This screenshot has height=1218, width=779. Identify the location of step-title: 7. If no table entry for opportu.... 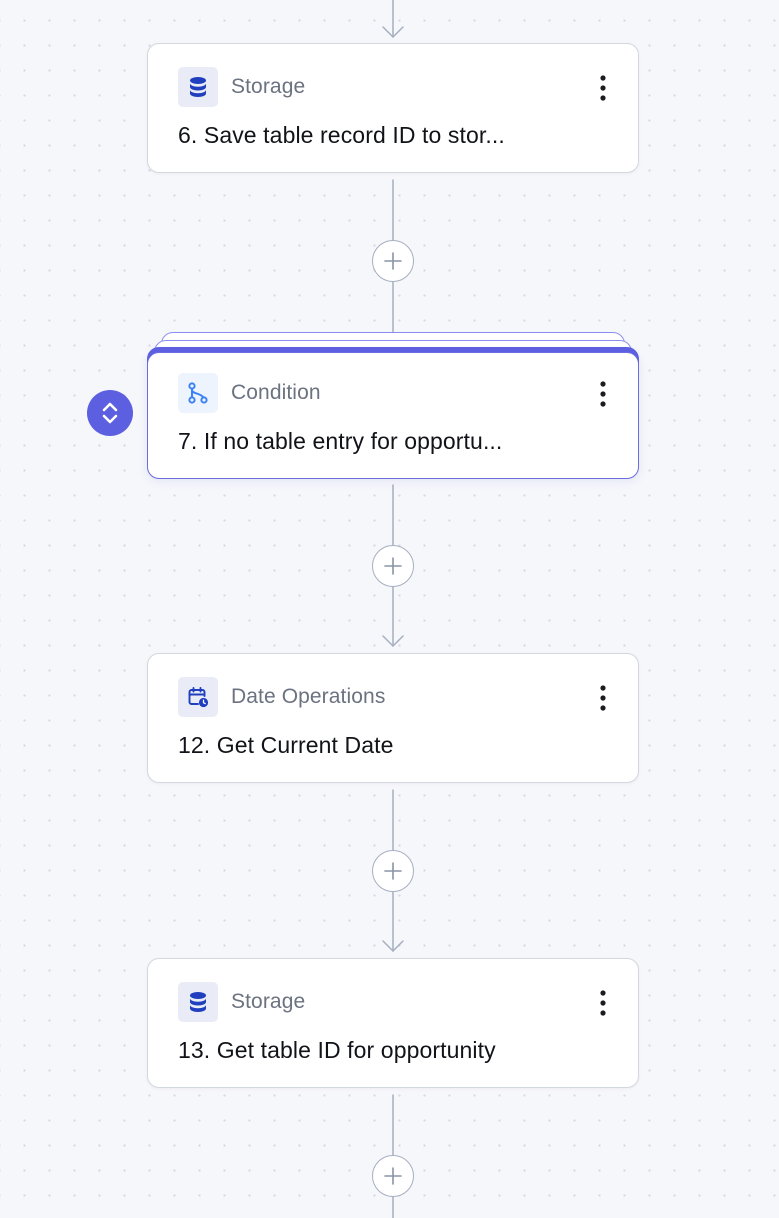
(340, 441).